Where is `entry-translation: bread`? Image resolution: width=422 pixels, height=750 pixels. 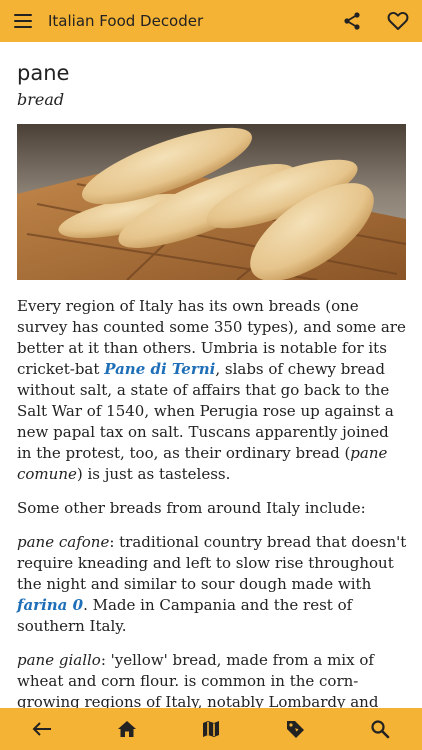
entry-translation: bread is located at coordinates (41, 99).